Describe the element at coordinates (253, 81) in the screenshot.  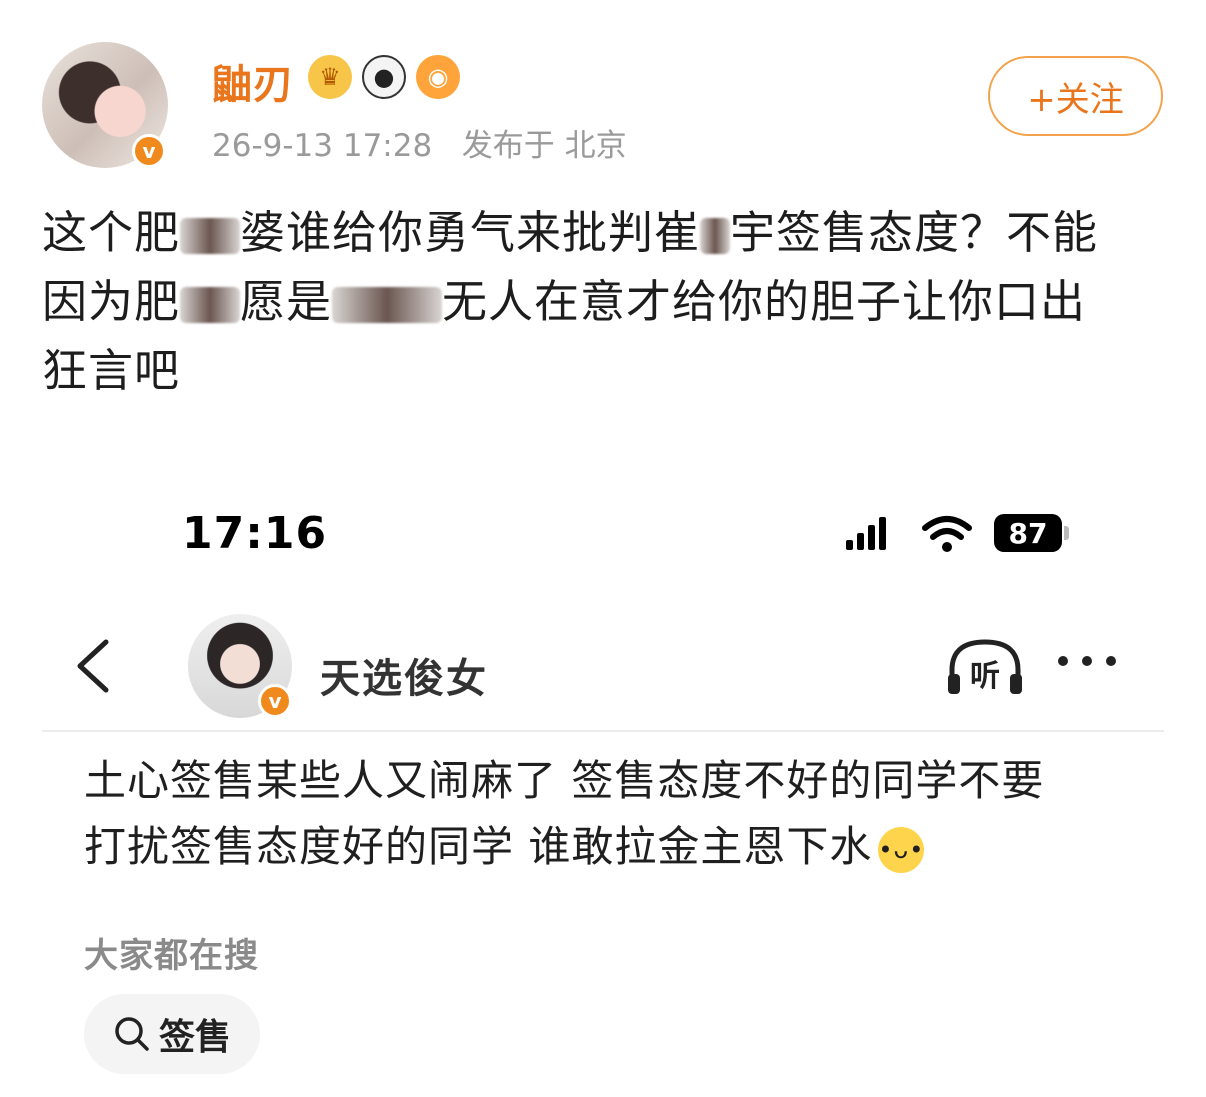
I see `author-username: 鼬刃` at that location.